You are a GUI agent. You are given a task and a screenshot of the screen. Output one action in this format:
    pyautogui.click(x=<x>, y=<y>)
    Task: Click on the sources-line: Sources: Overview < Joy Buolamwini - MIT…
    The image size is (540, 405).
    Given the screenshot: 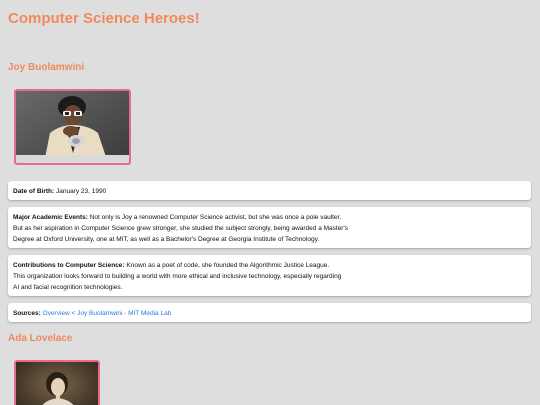 What is the action you would take?
    pyautogui.click(x=269, y=313)
    